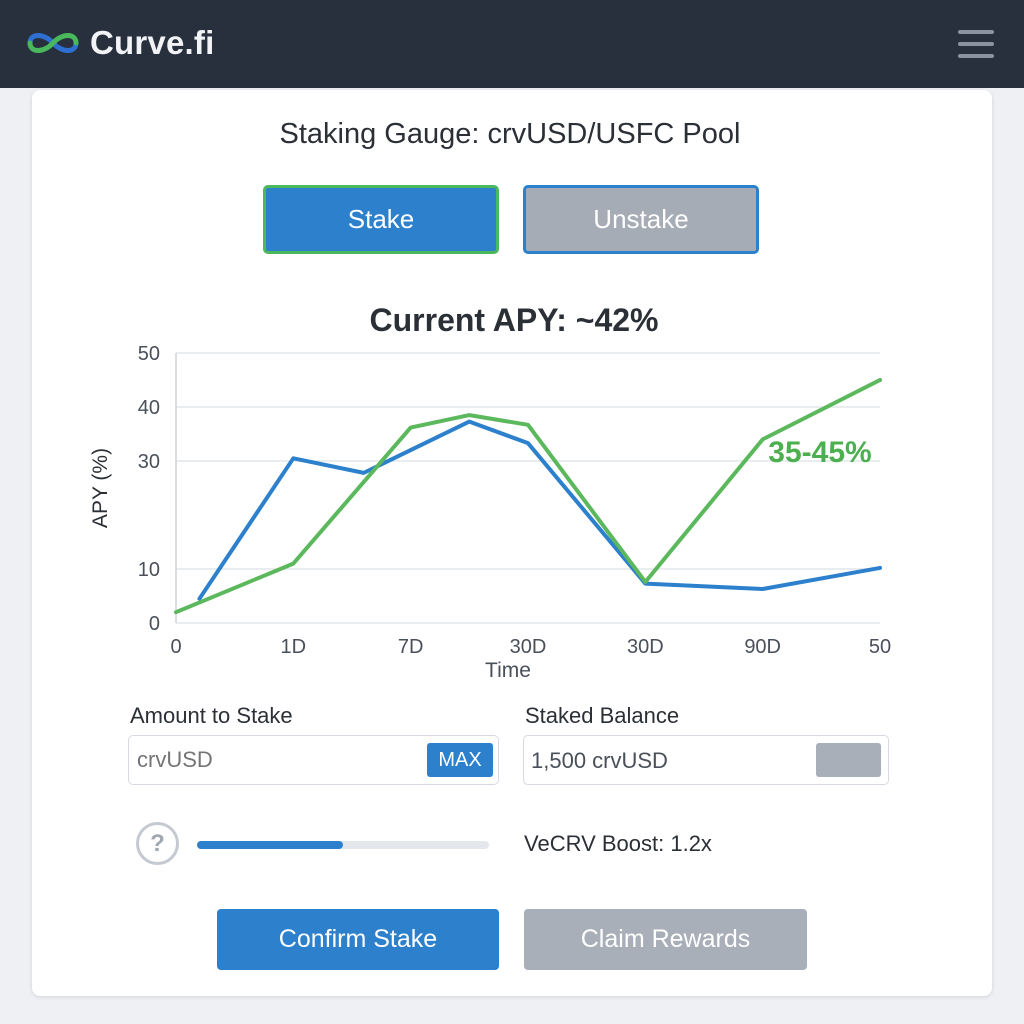 The image size is (1024, 1024). What do you see at coordinates (149, 408) in the screenshot?
I see `y-tick-label: 40` at bounding box center [149, 408].